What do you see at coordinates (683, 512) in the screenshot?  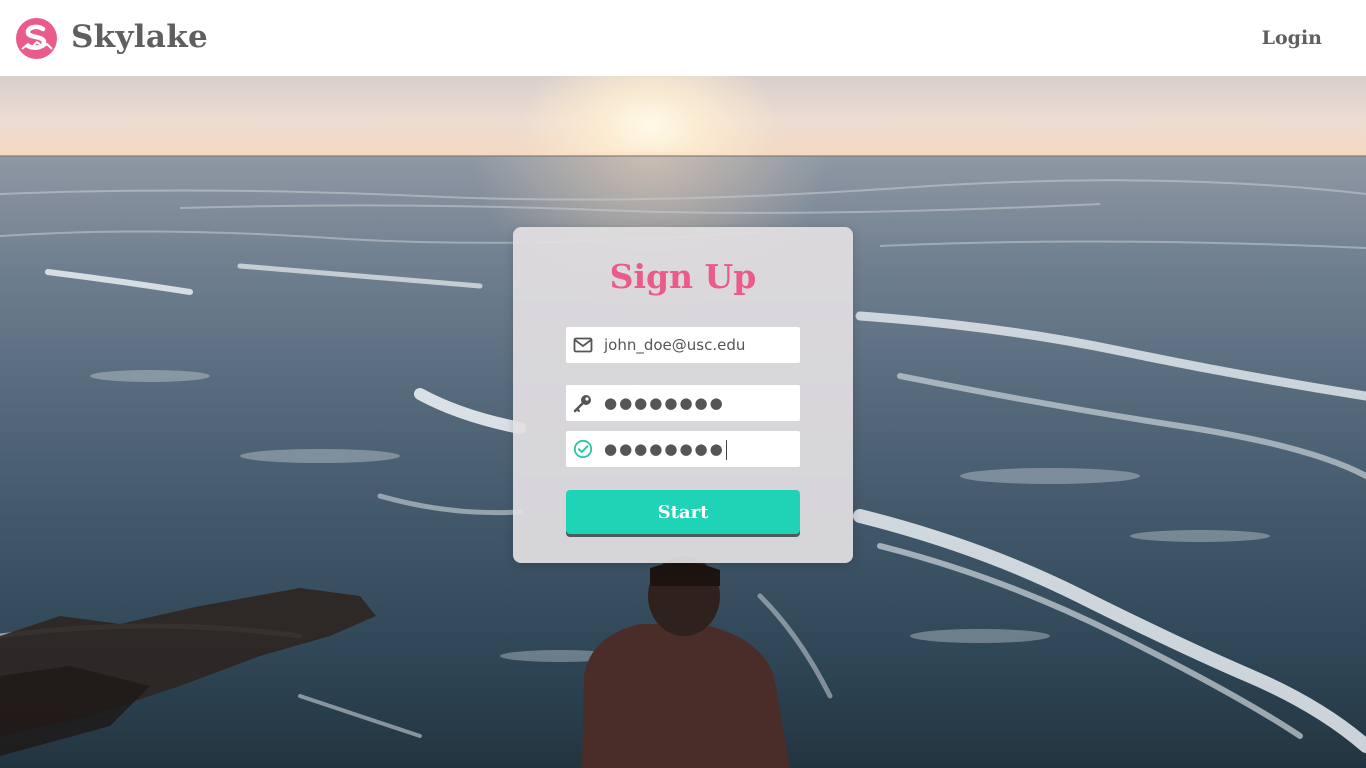 I see `start-button: Start` at bounding box center [683, 512].